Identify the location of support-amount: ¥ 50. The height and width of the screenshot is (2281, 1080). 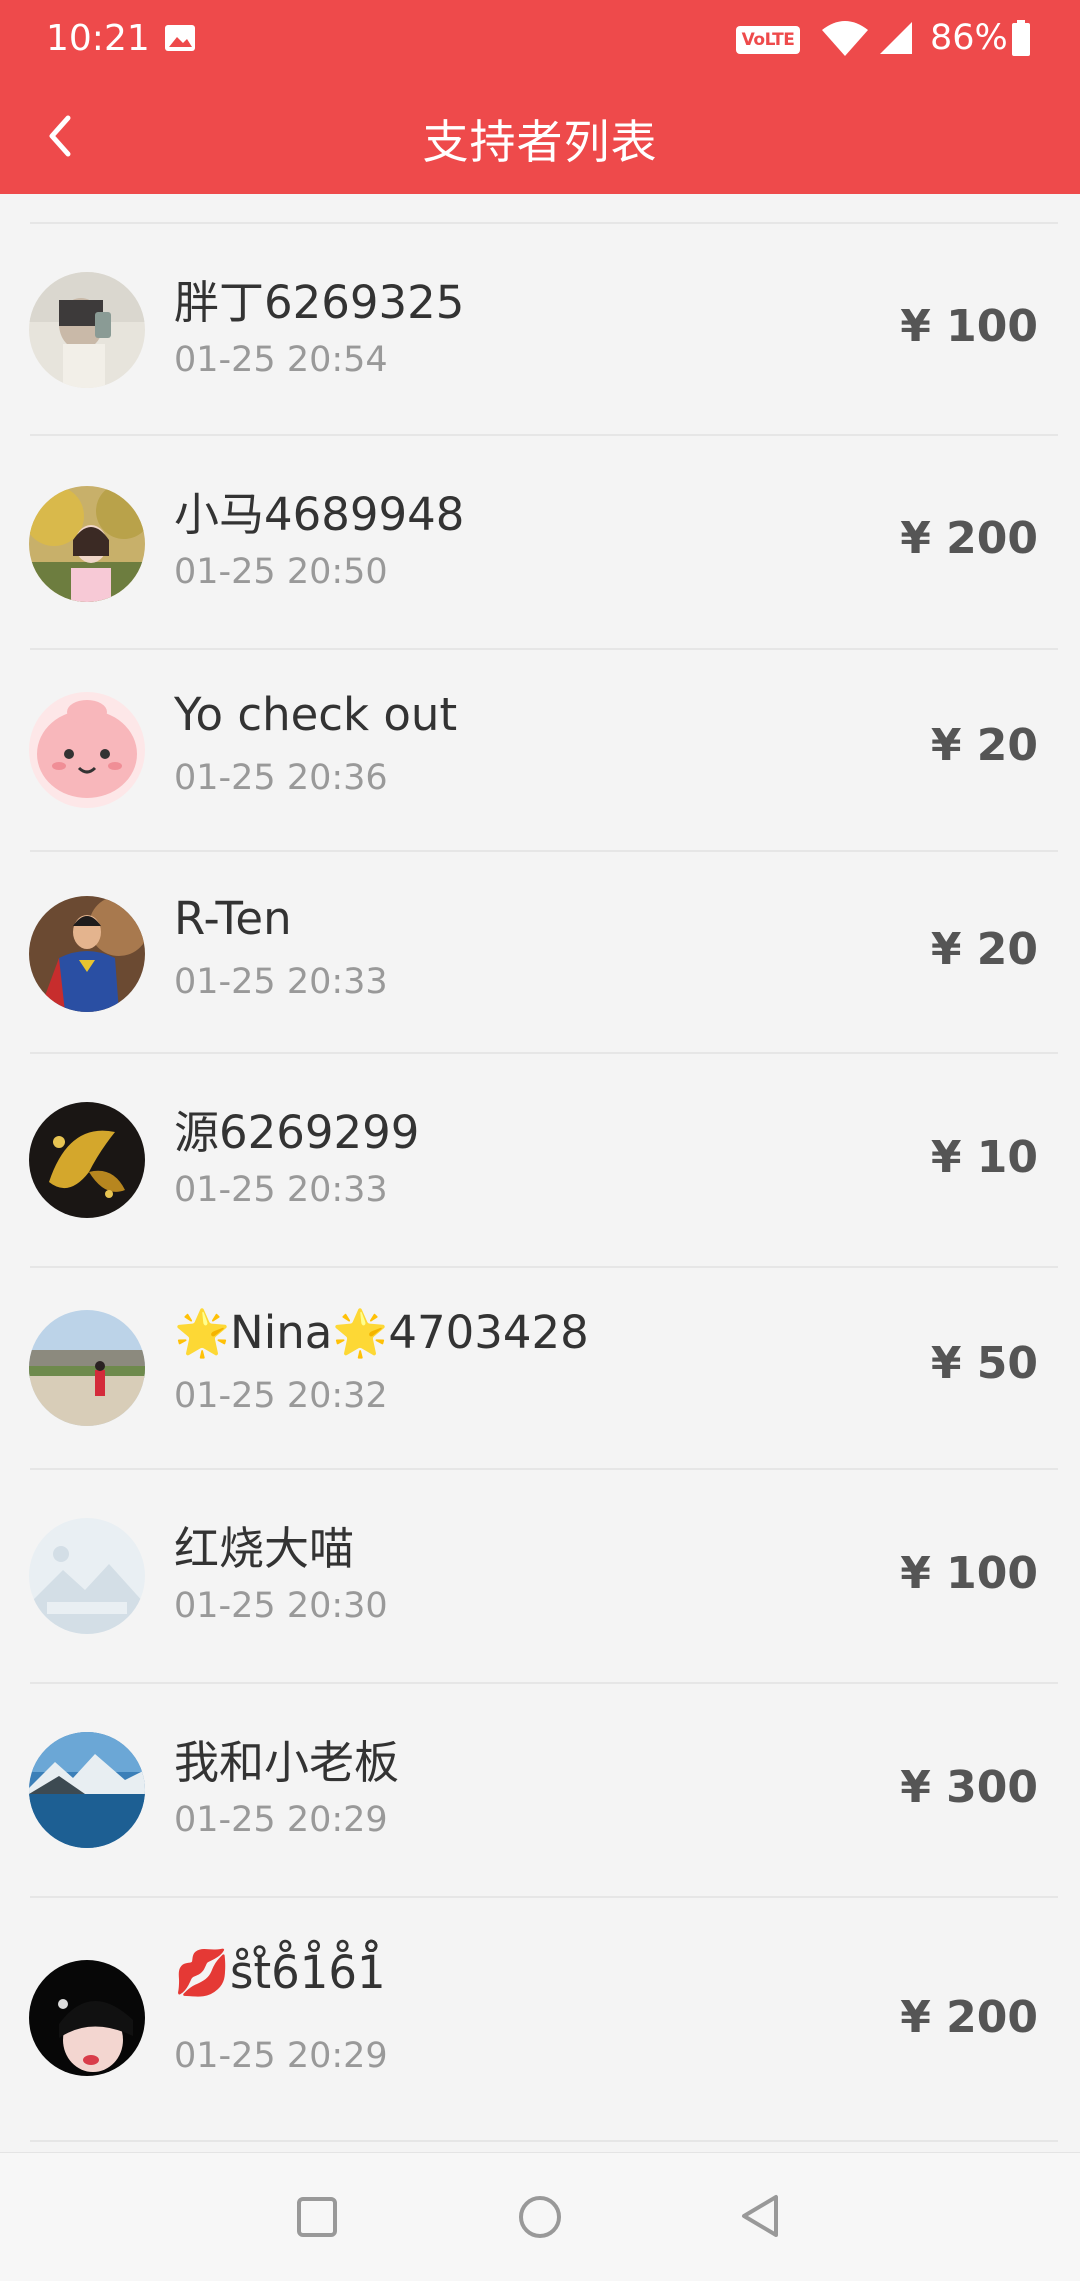
(984, 1363).